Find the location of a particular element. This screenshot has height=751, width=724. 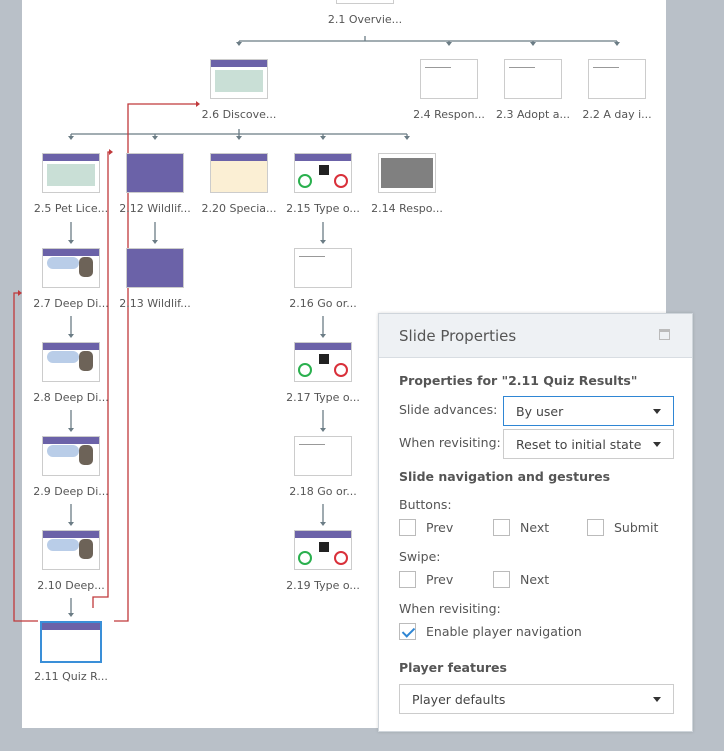

restore-window-icon is located at coordinates (664, 334).